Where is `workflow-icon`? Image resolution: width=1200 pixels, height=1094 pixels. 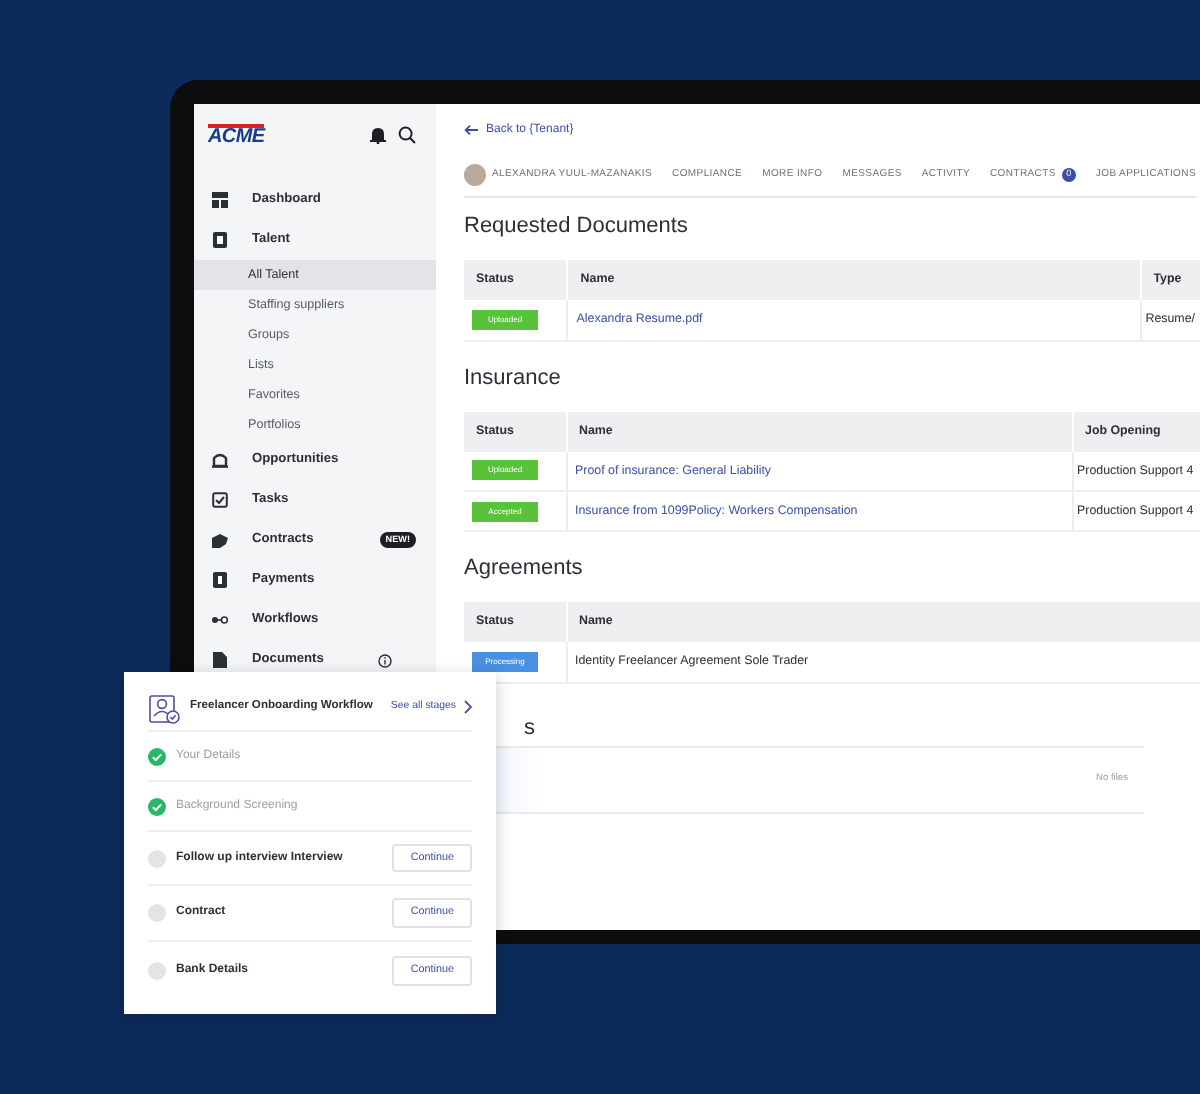
workflow-icon is located at coordinates (220, 620).